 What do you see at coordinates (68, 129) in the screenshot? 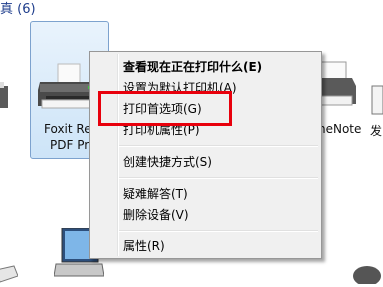
I see `foxit-printer-name-line1: Foxit Re` at bounding box center [68, 129].